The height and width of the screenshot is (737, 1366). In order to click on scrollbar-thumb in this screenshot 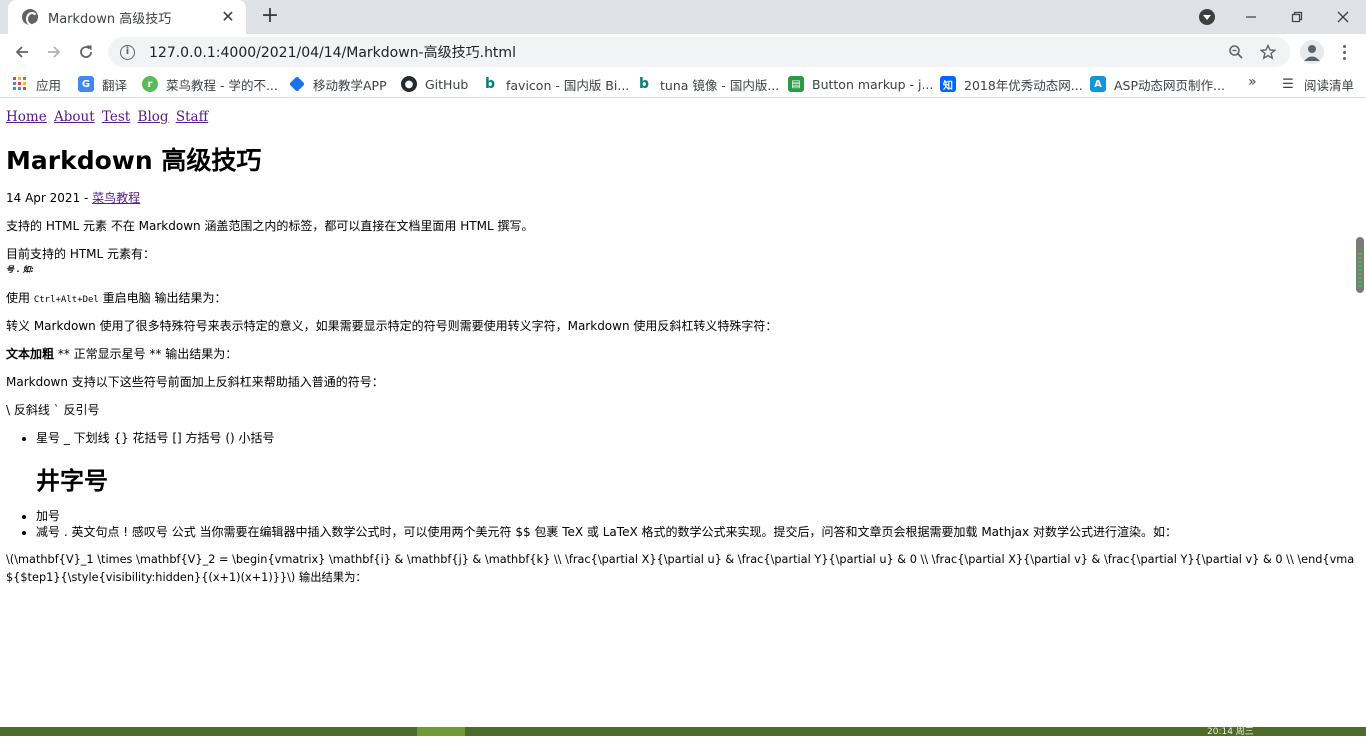, I will do `click(1360, 265)`.